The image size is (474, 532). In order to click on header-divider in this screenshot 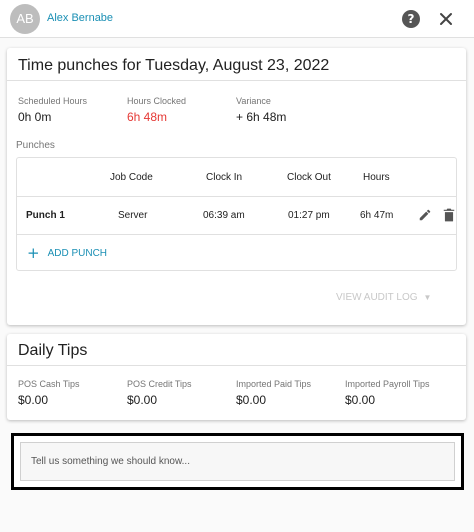, I will do `click(236, 196)`.